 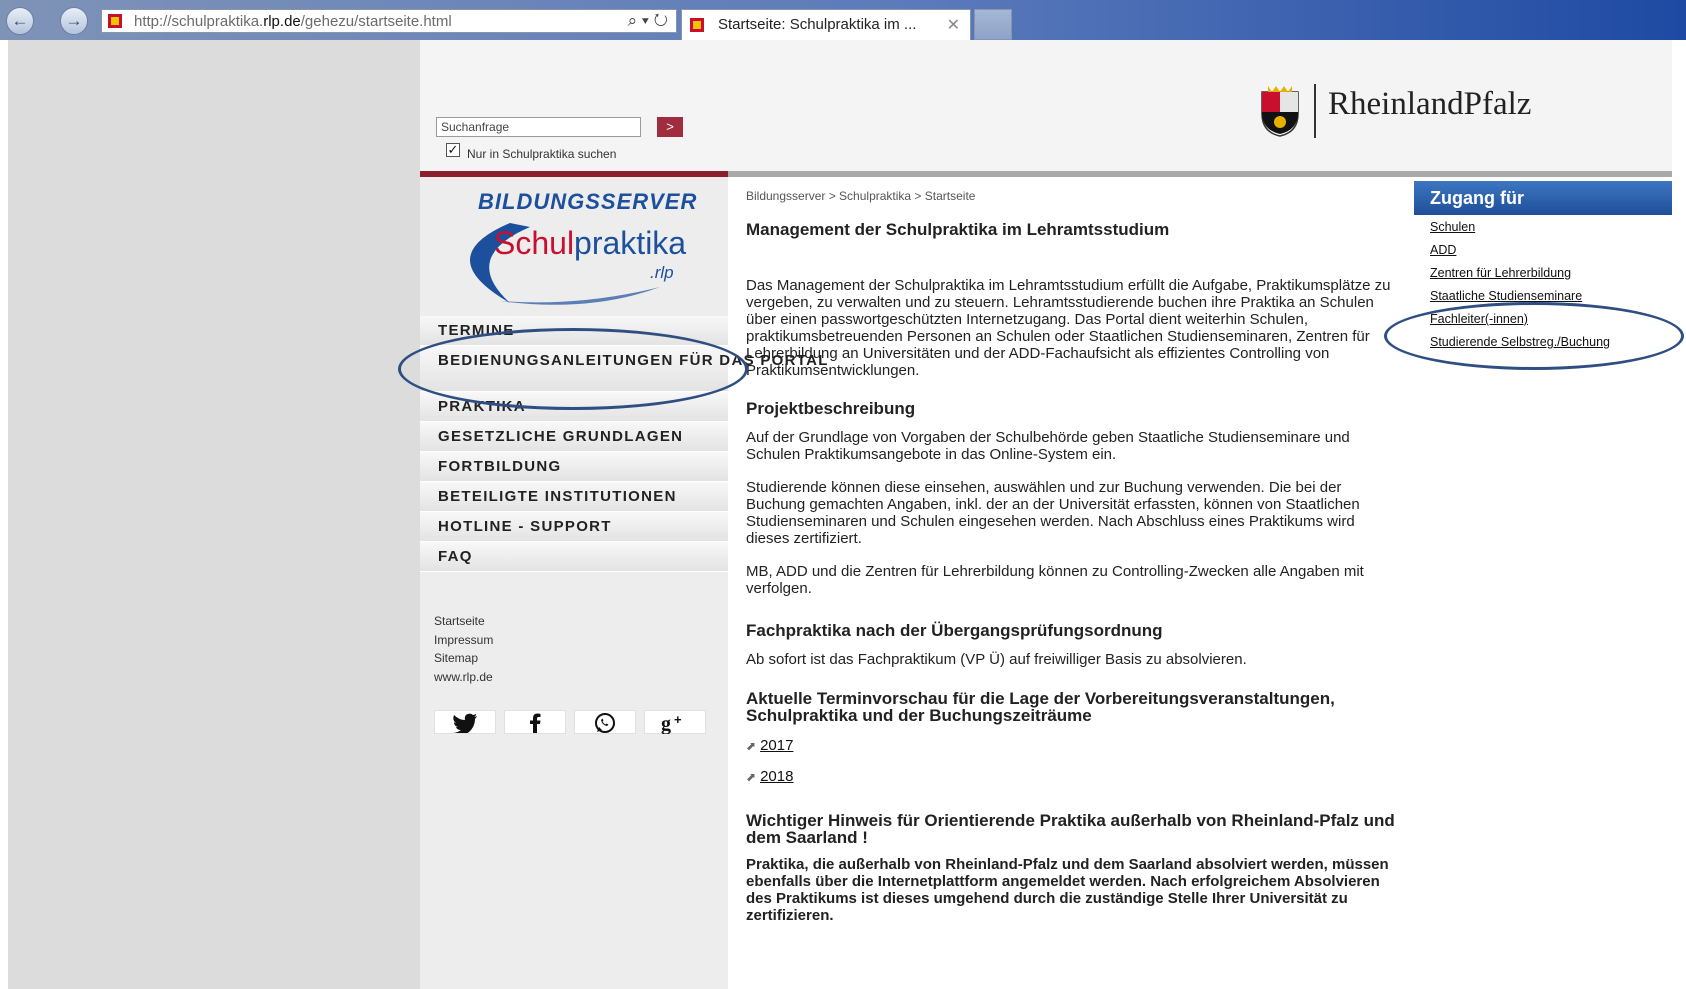 I want to click on coat-of-arms-icon, so click(x=1280, y=111).